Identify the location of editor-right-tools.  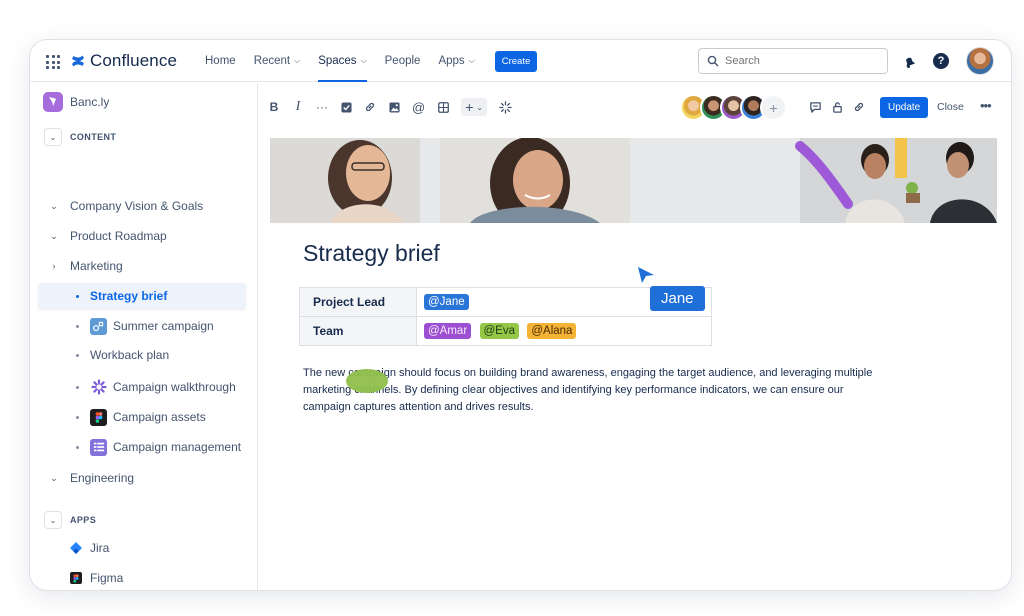
(841, 107).